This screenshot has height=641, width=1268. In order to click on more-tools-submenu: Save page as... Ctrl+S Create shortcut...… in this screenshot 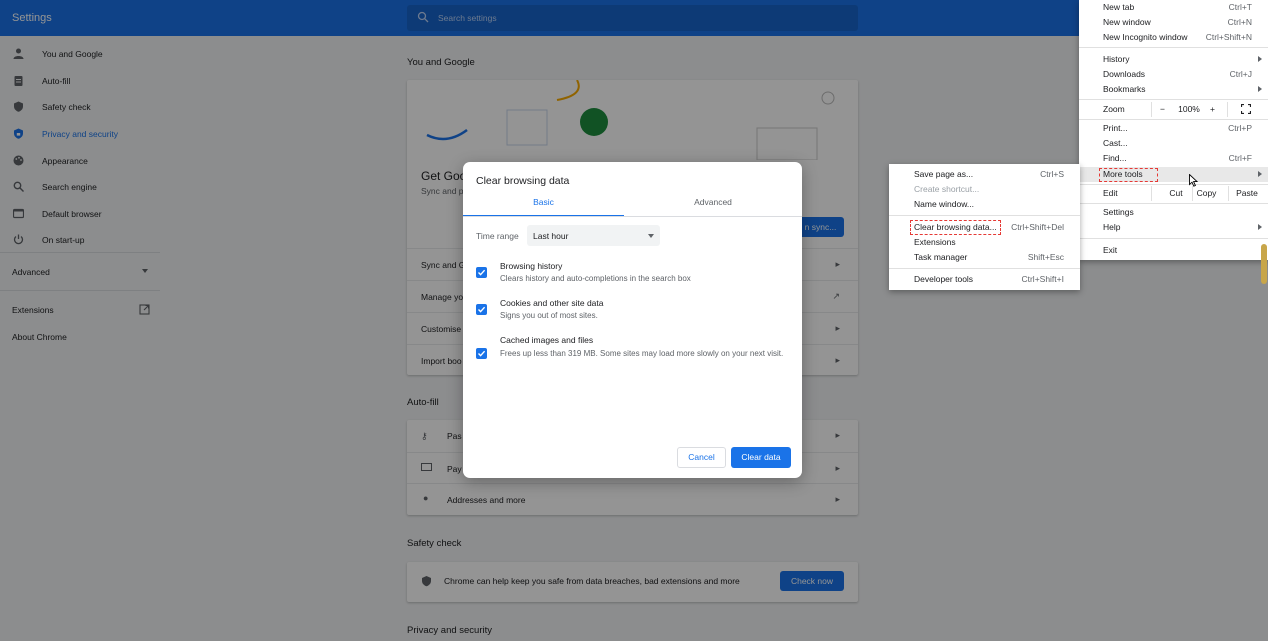, I will do `click(984, 227)`.